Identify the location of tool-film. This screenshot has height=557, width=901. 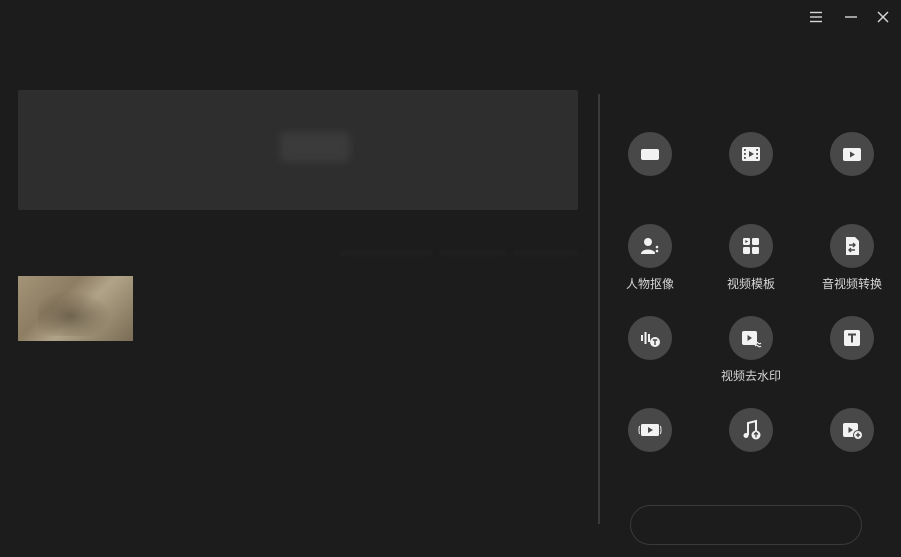
(751, 170).